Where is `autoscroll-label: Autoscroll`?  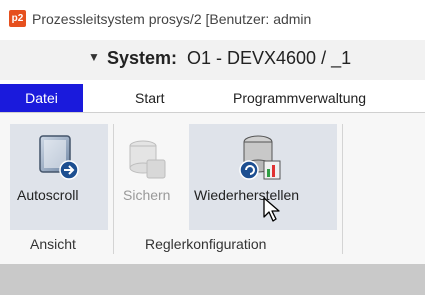 autoscroll-label: Autoscroll is located at coordinates (48, 195).